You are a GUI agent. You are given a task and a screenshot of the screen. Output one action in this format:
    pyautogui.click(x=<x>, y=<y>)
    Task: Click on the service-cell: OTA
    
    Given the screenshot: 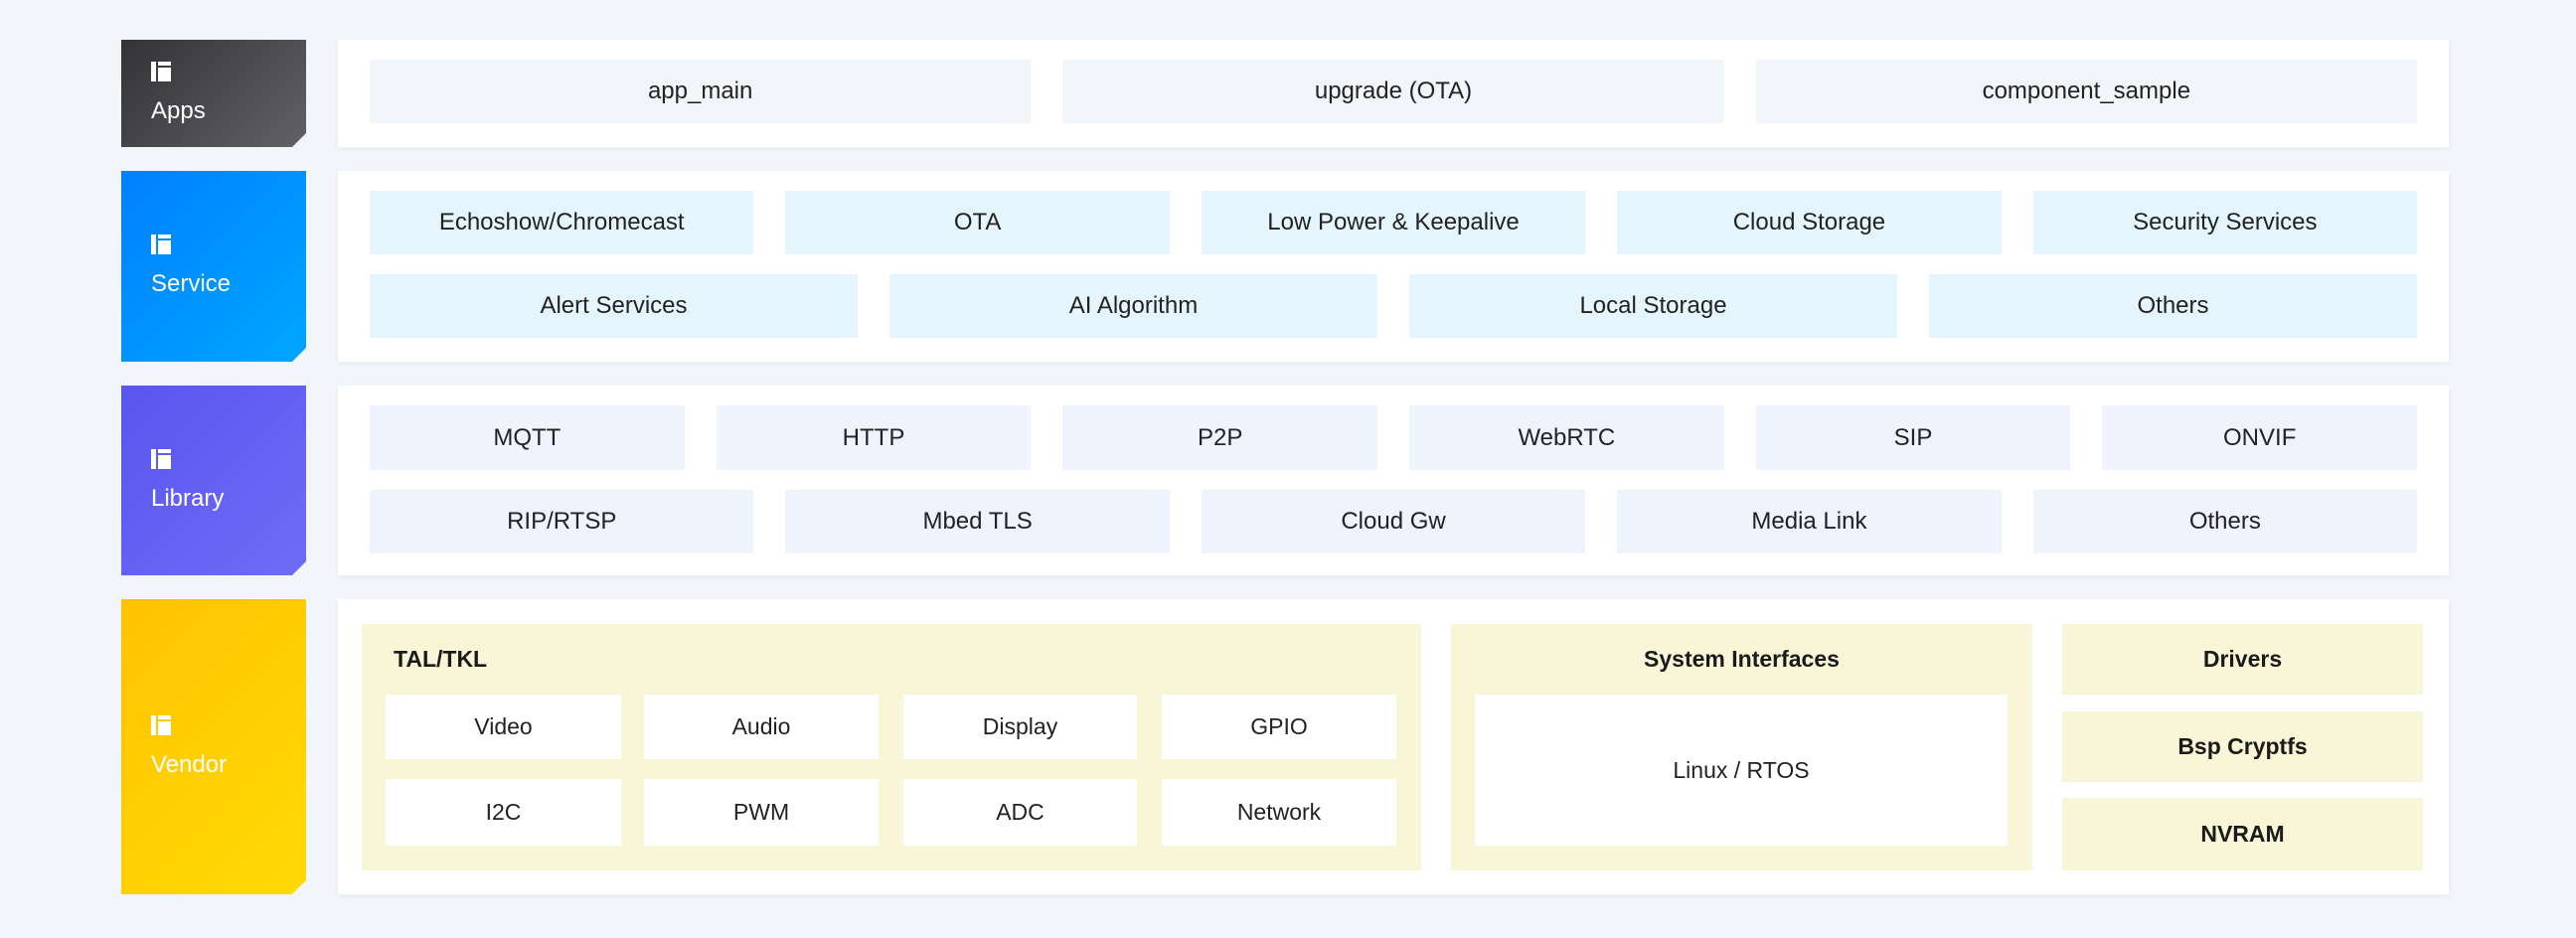 What is the action you would take?
    pyautogui.click(x=977, y=222)
    